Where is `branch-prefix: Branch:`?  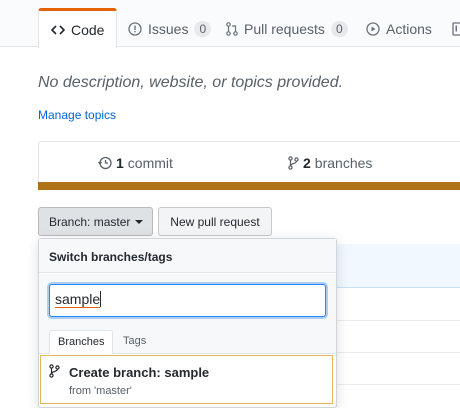
branch-prefix: Branch: is located at coordinates (70, 221).